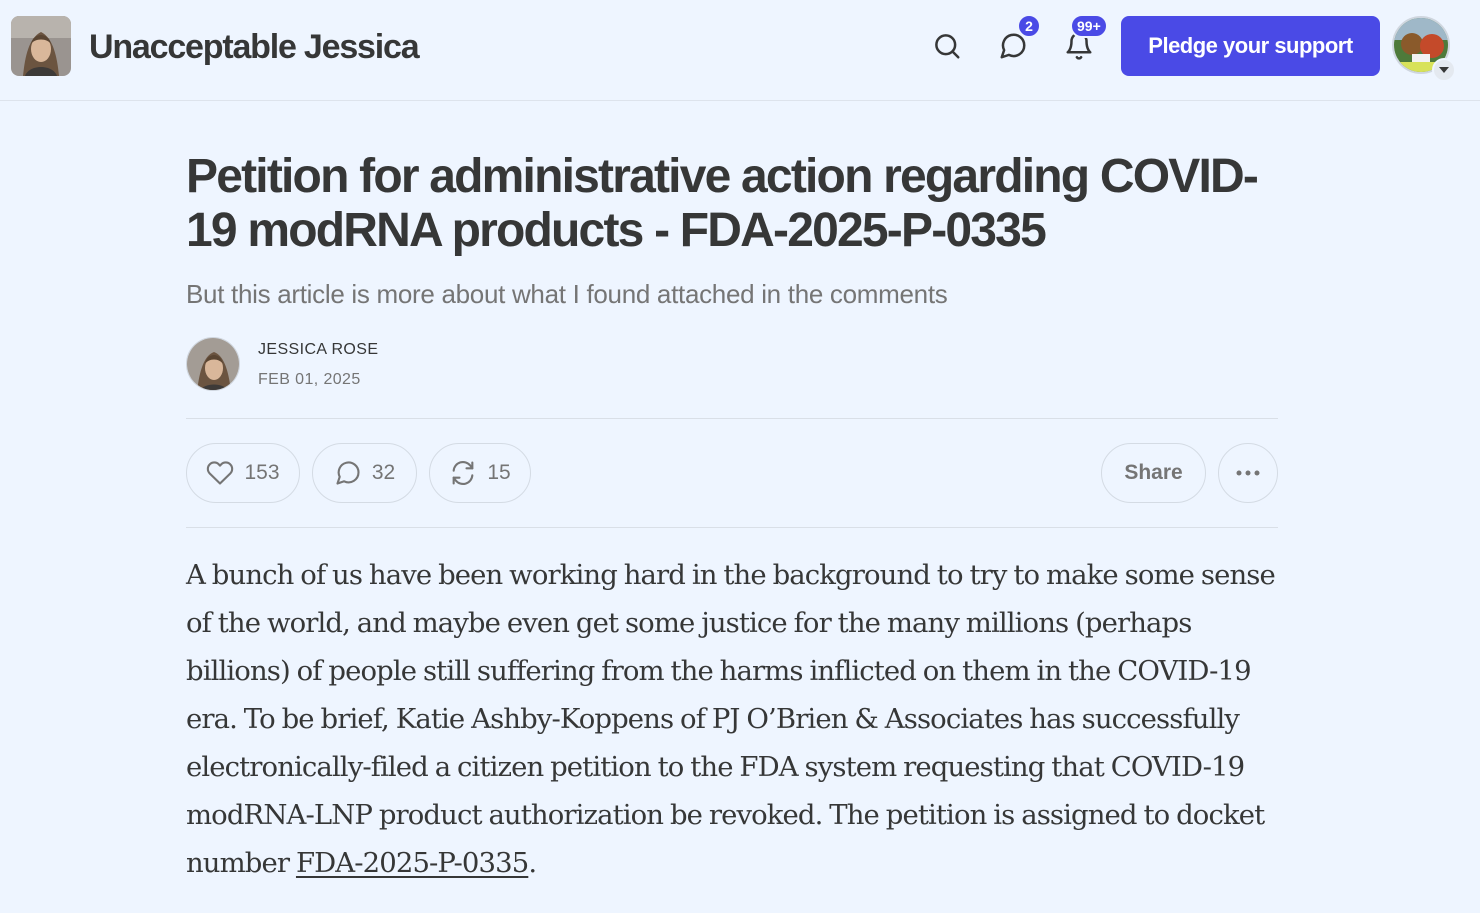 The image size is (1480, 913). What do you see at coordinates (318, 350) in the screenshot?
I see `author-name: JESSICA ROSE` at bounding box center [318, 350].